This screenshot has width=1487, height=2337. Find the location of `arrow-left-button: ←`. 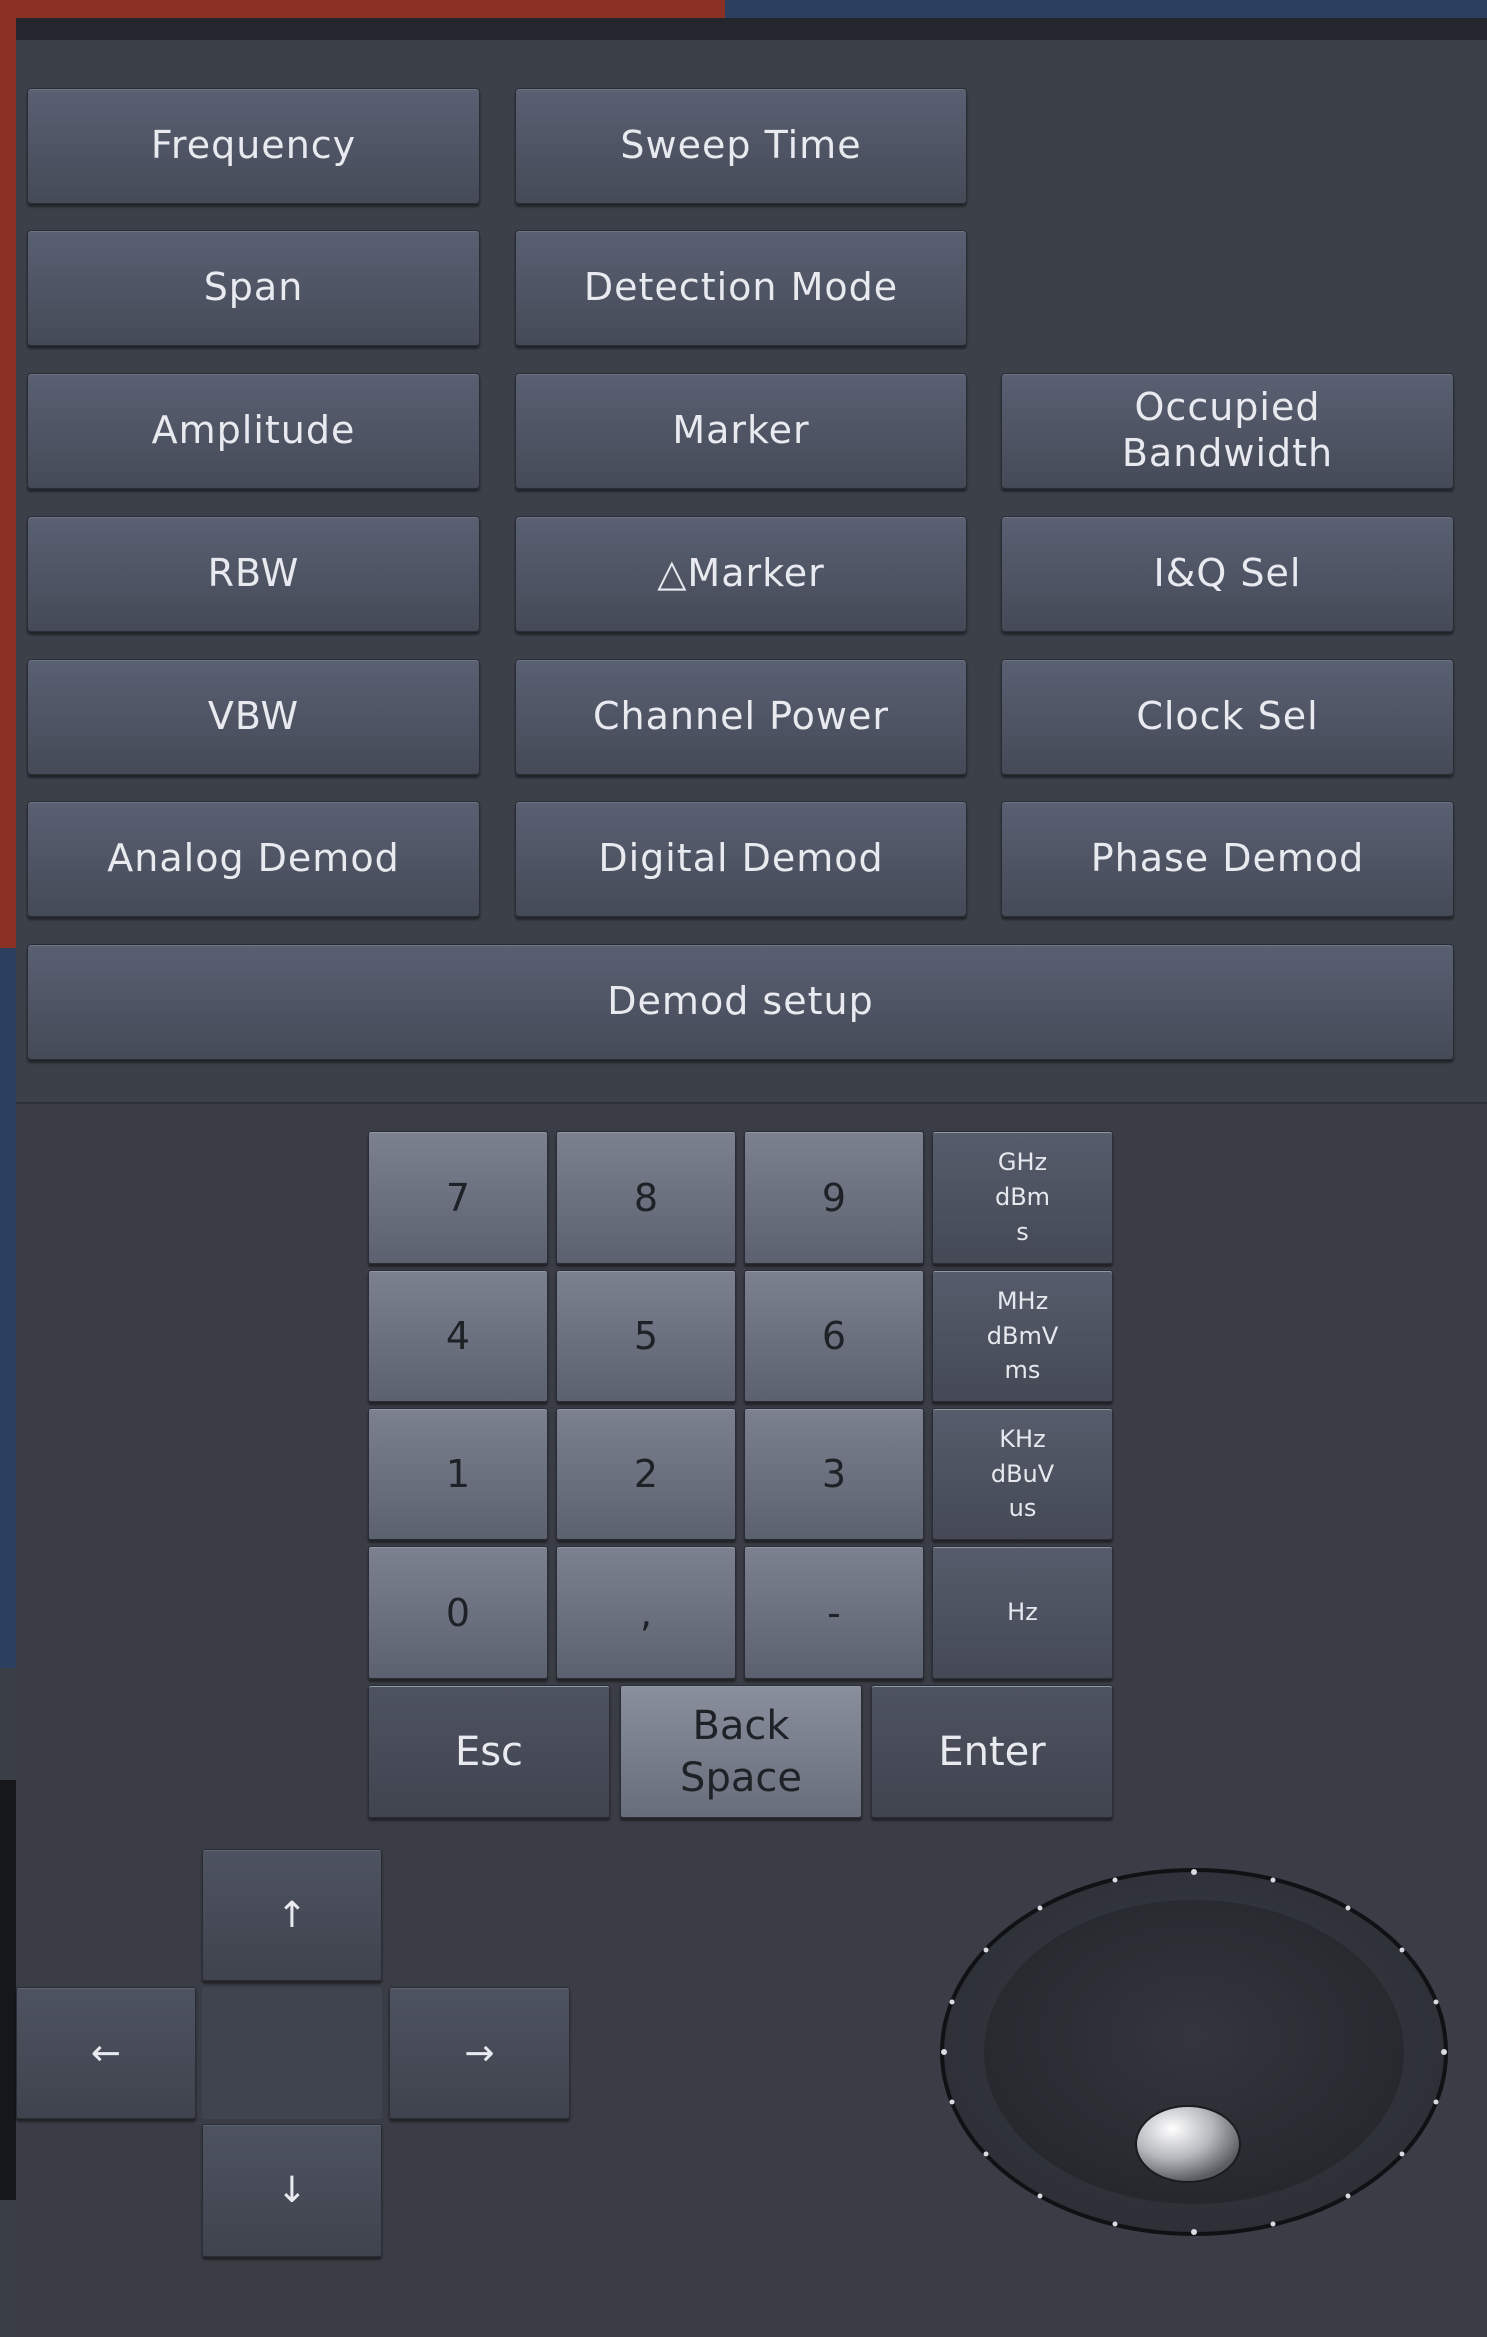

arrow-left-button: ← is located at coordinates (106, 2053).